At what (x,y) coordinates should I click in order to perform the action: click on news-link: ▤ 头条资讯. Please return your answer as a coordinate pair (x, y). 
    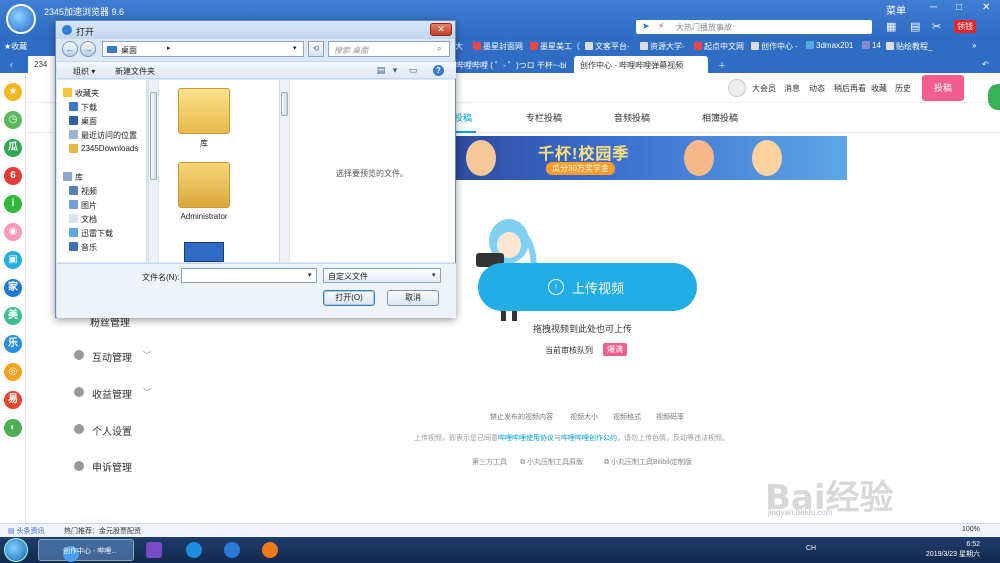
    Looking at the image, I should click on (26, 531).